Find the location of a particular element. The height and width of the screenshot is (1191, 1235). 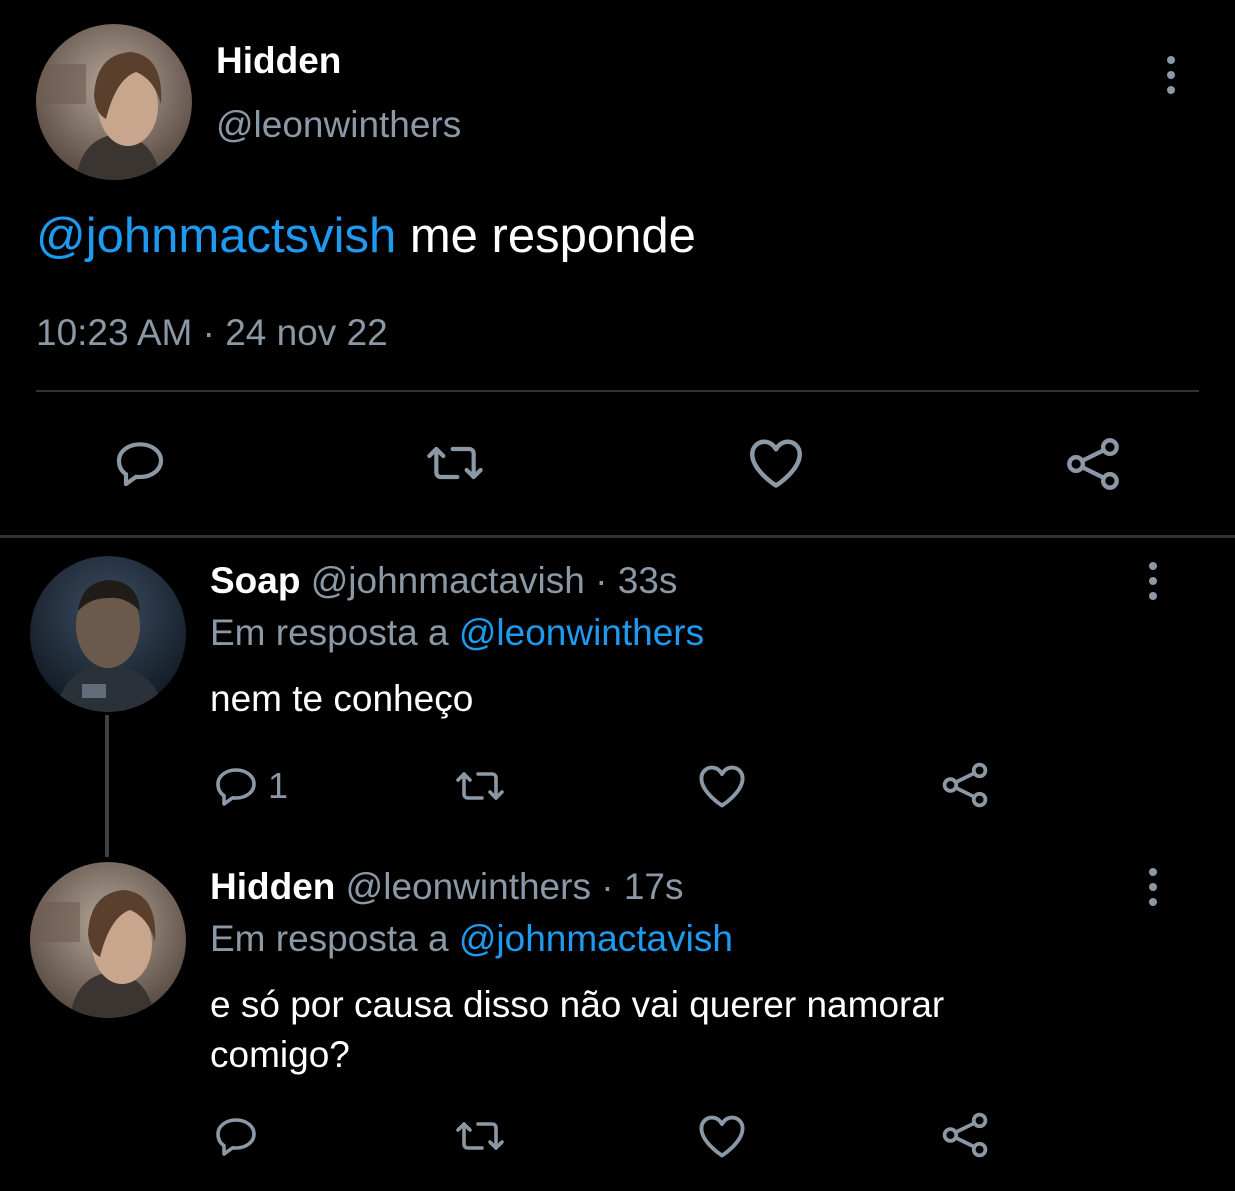

reply-header: Hidden @leonwinthers · 17s is located at coordinates (447, 887).